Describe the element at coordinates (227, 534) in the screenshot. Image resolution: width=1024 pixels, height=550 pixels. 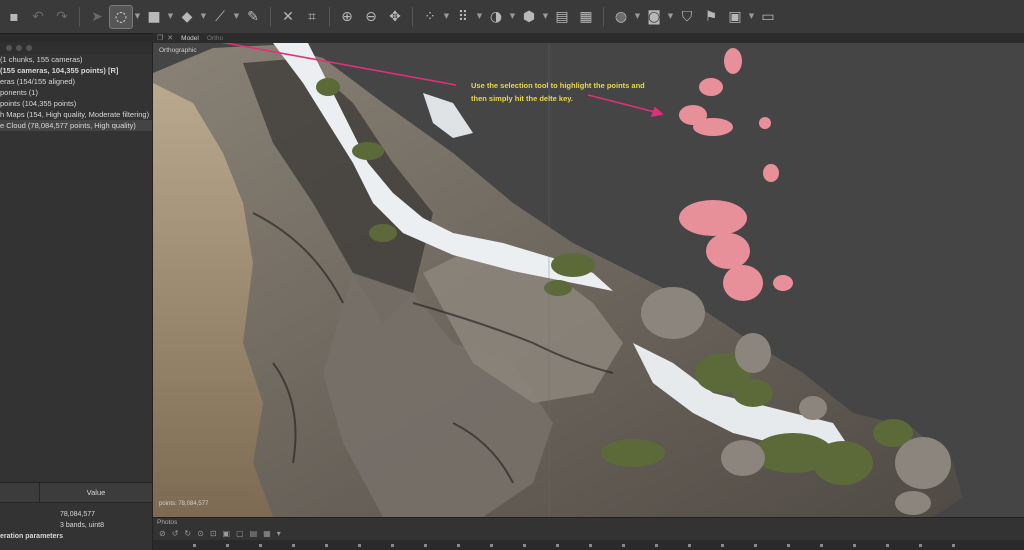
I see `small-thumbnail-icon: ▣` at that location.